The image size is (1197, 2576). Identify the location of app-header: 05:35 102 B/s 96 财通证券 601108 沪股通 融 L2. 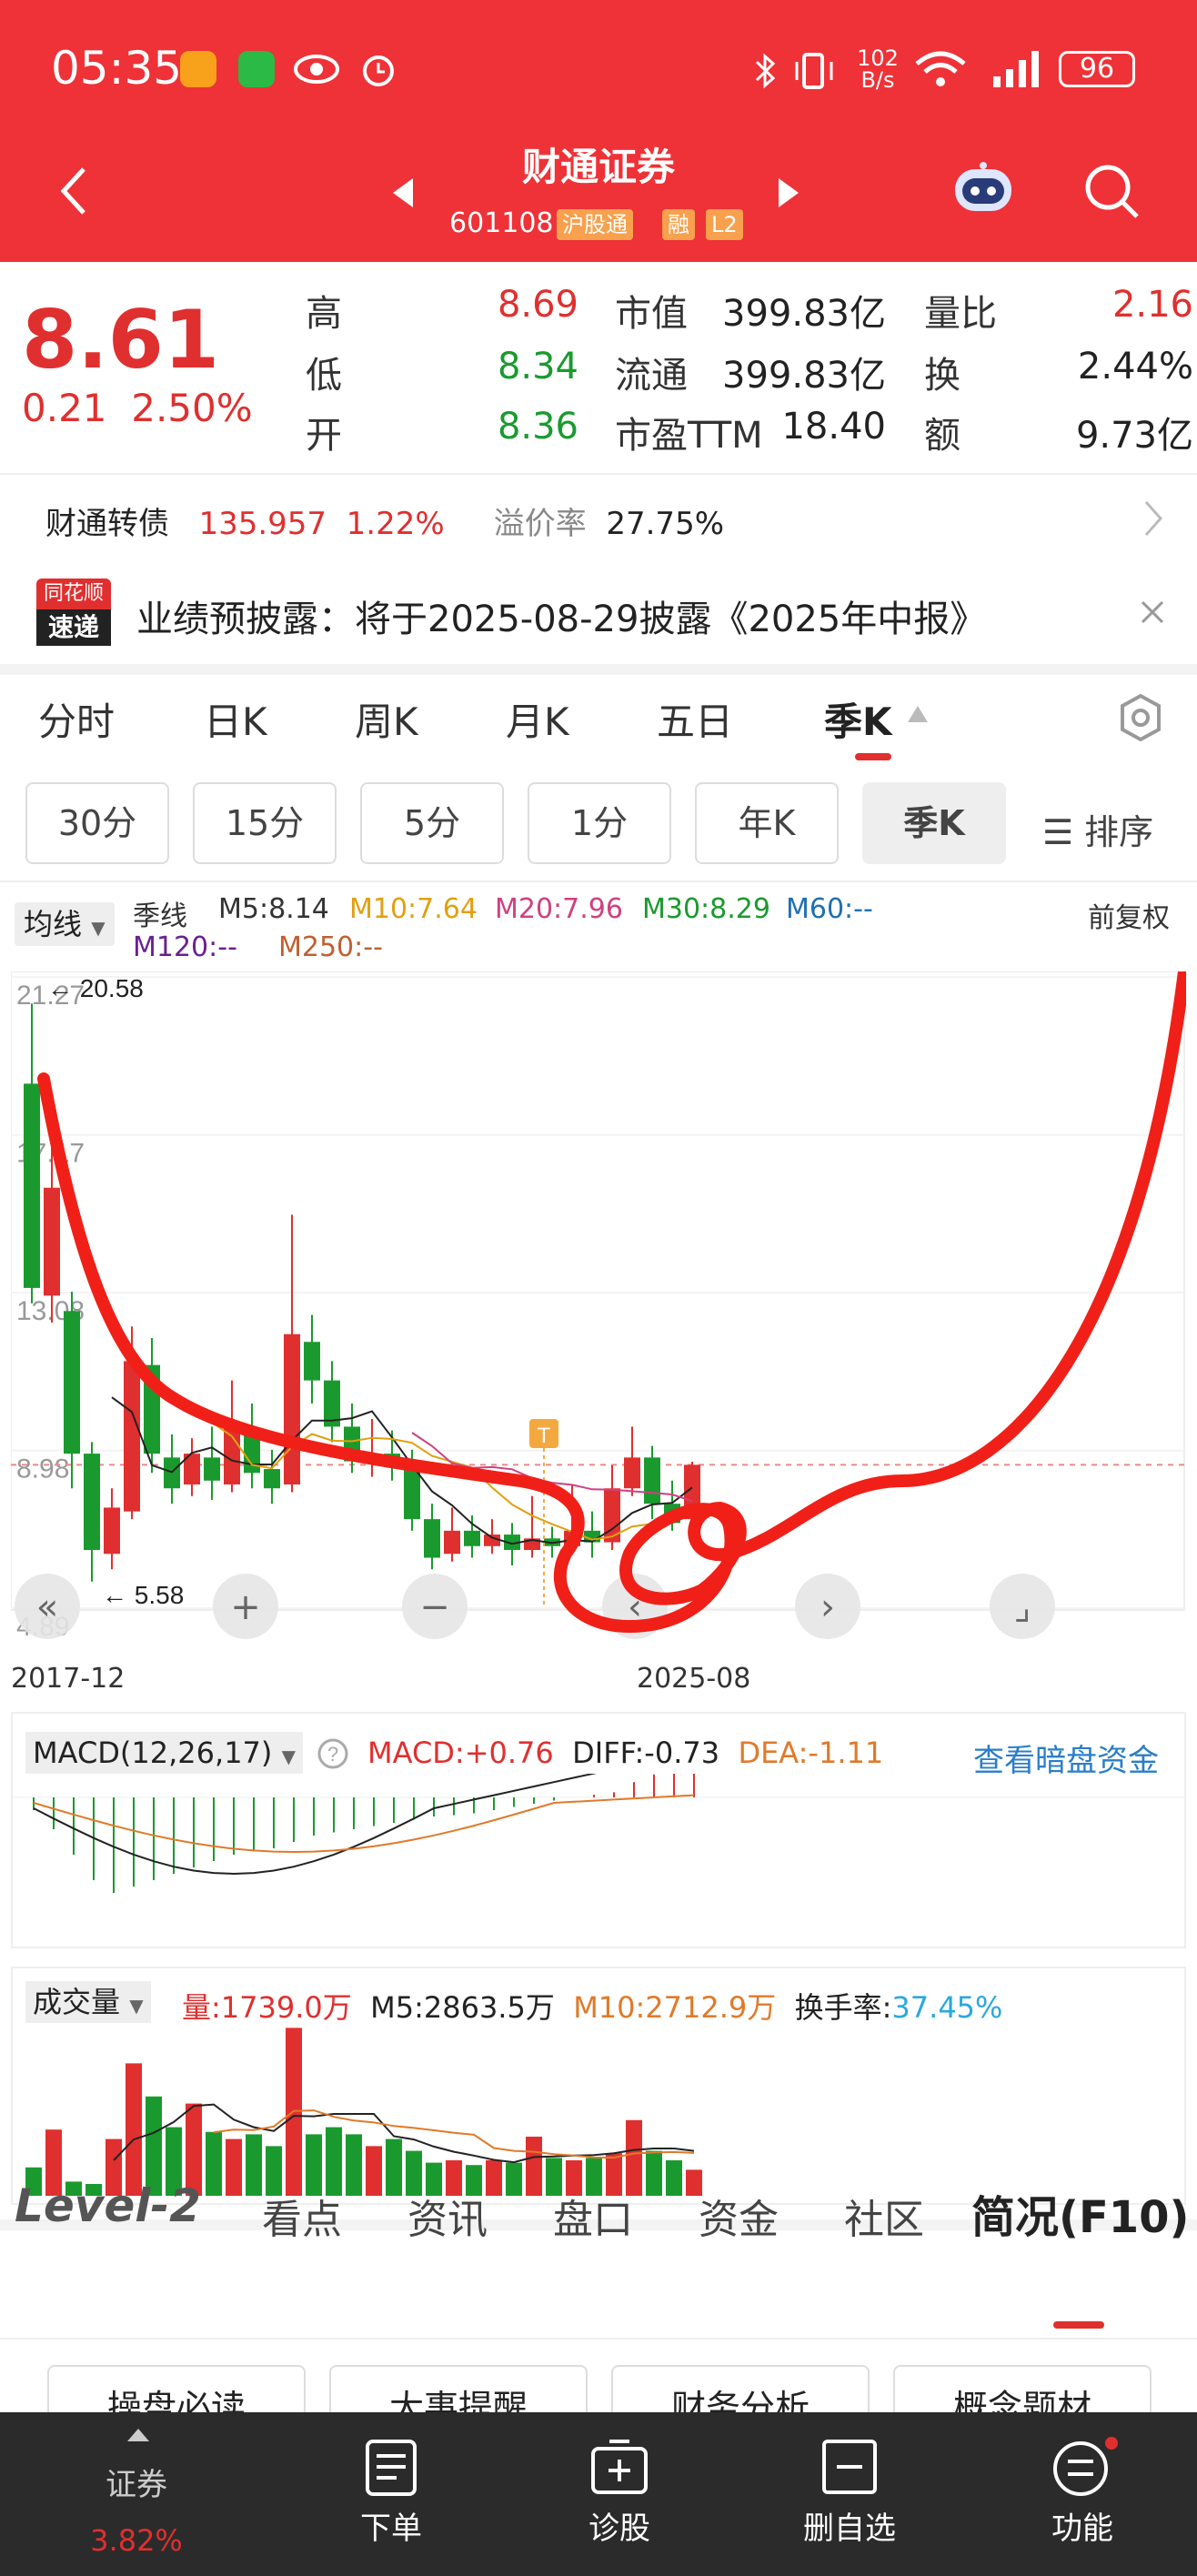
(598, 131).